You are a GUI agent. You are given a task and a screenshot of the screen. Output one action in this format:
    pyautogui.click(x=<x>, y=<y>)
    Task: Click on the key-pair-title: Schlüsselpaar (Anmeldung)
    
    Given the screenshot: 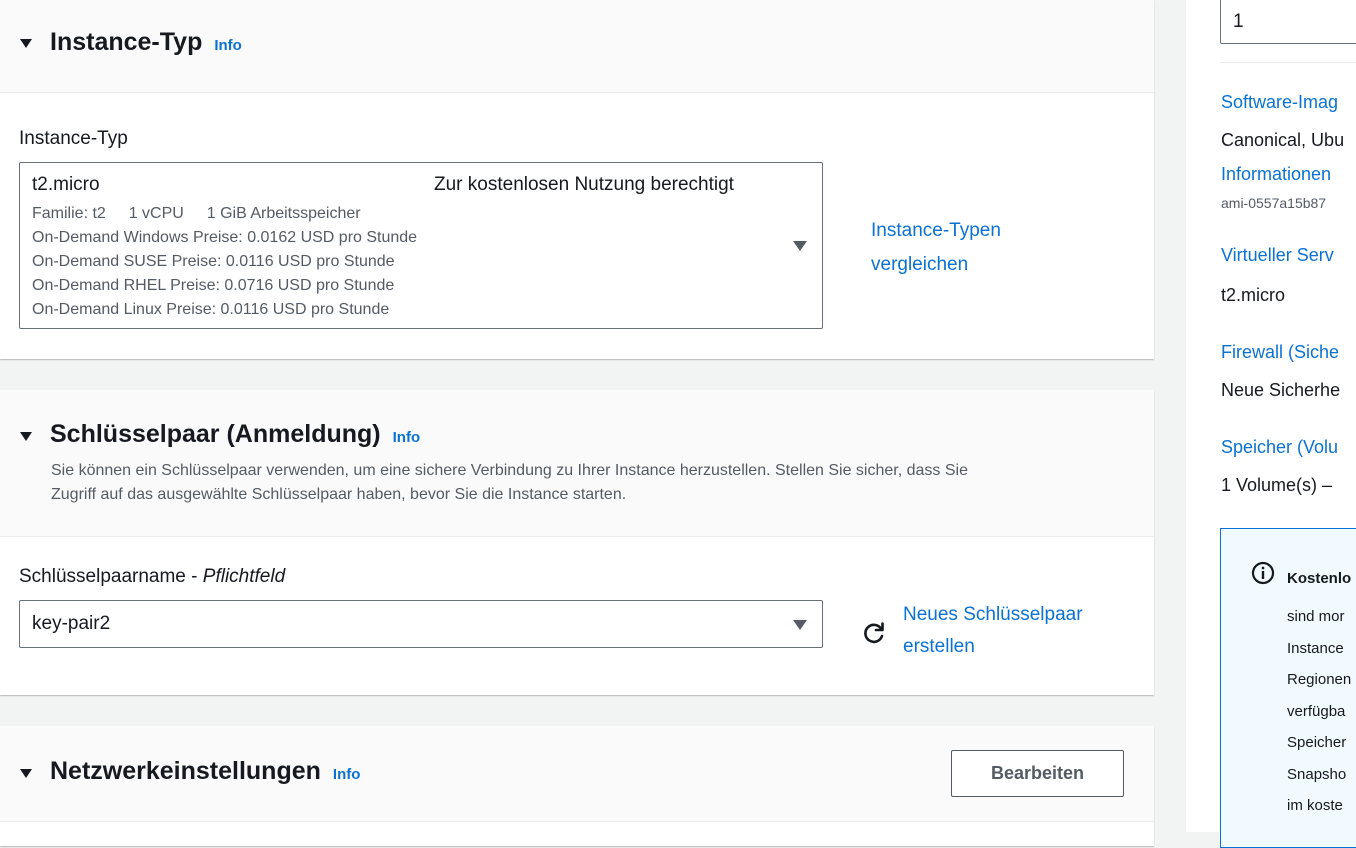 What is the action you would take?
    pyautogui.click(x=215, y=434)
    